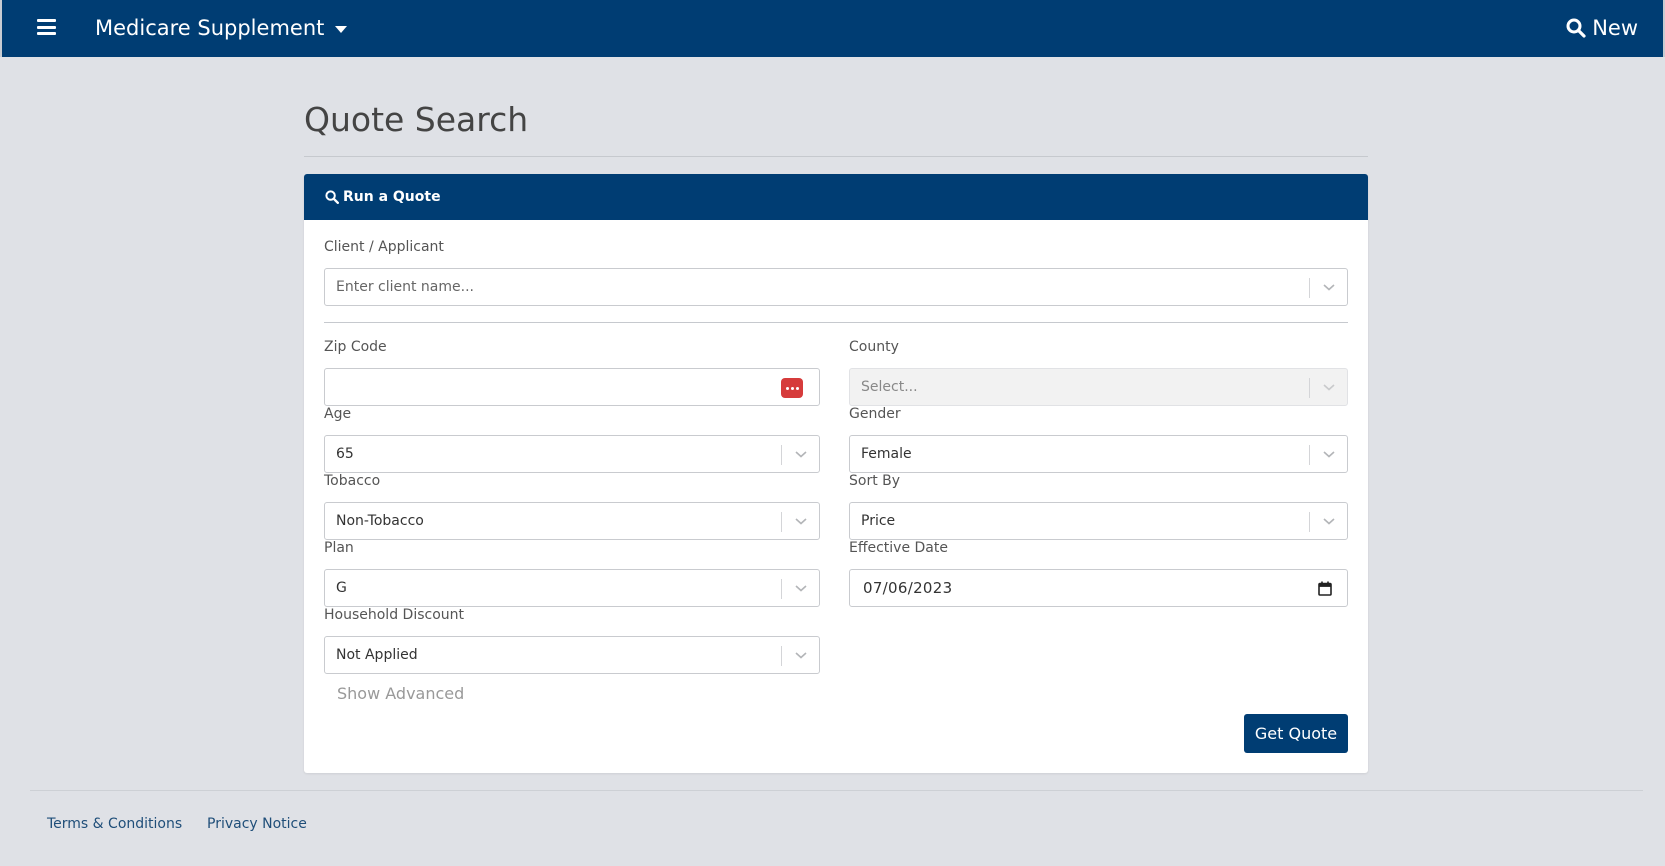 The image size is (1665, 866). I want to click on household-discount-select: Not Applied, so click(572, 655).